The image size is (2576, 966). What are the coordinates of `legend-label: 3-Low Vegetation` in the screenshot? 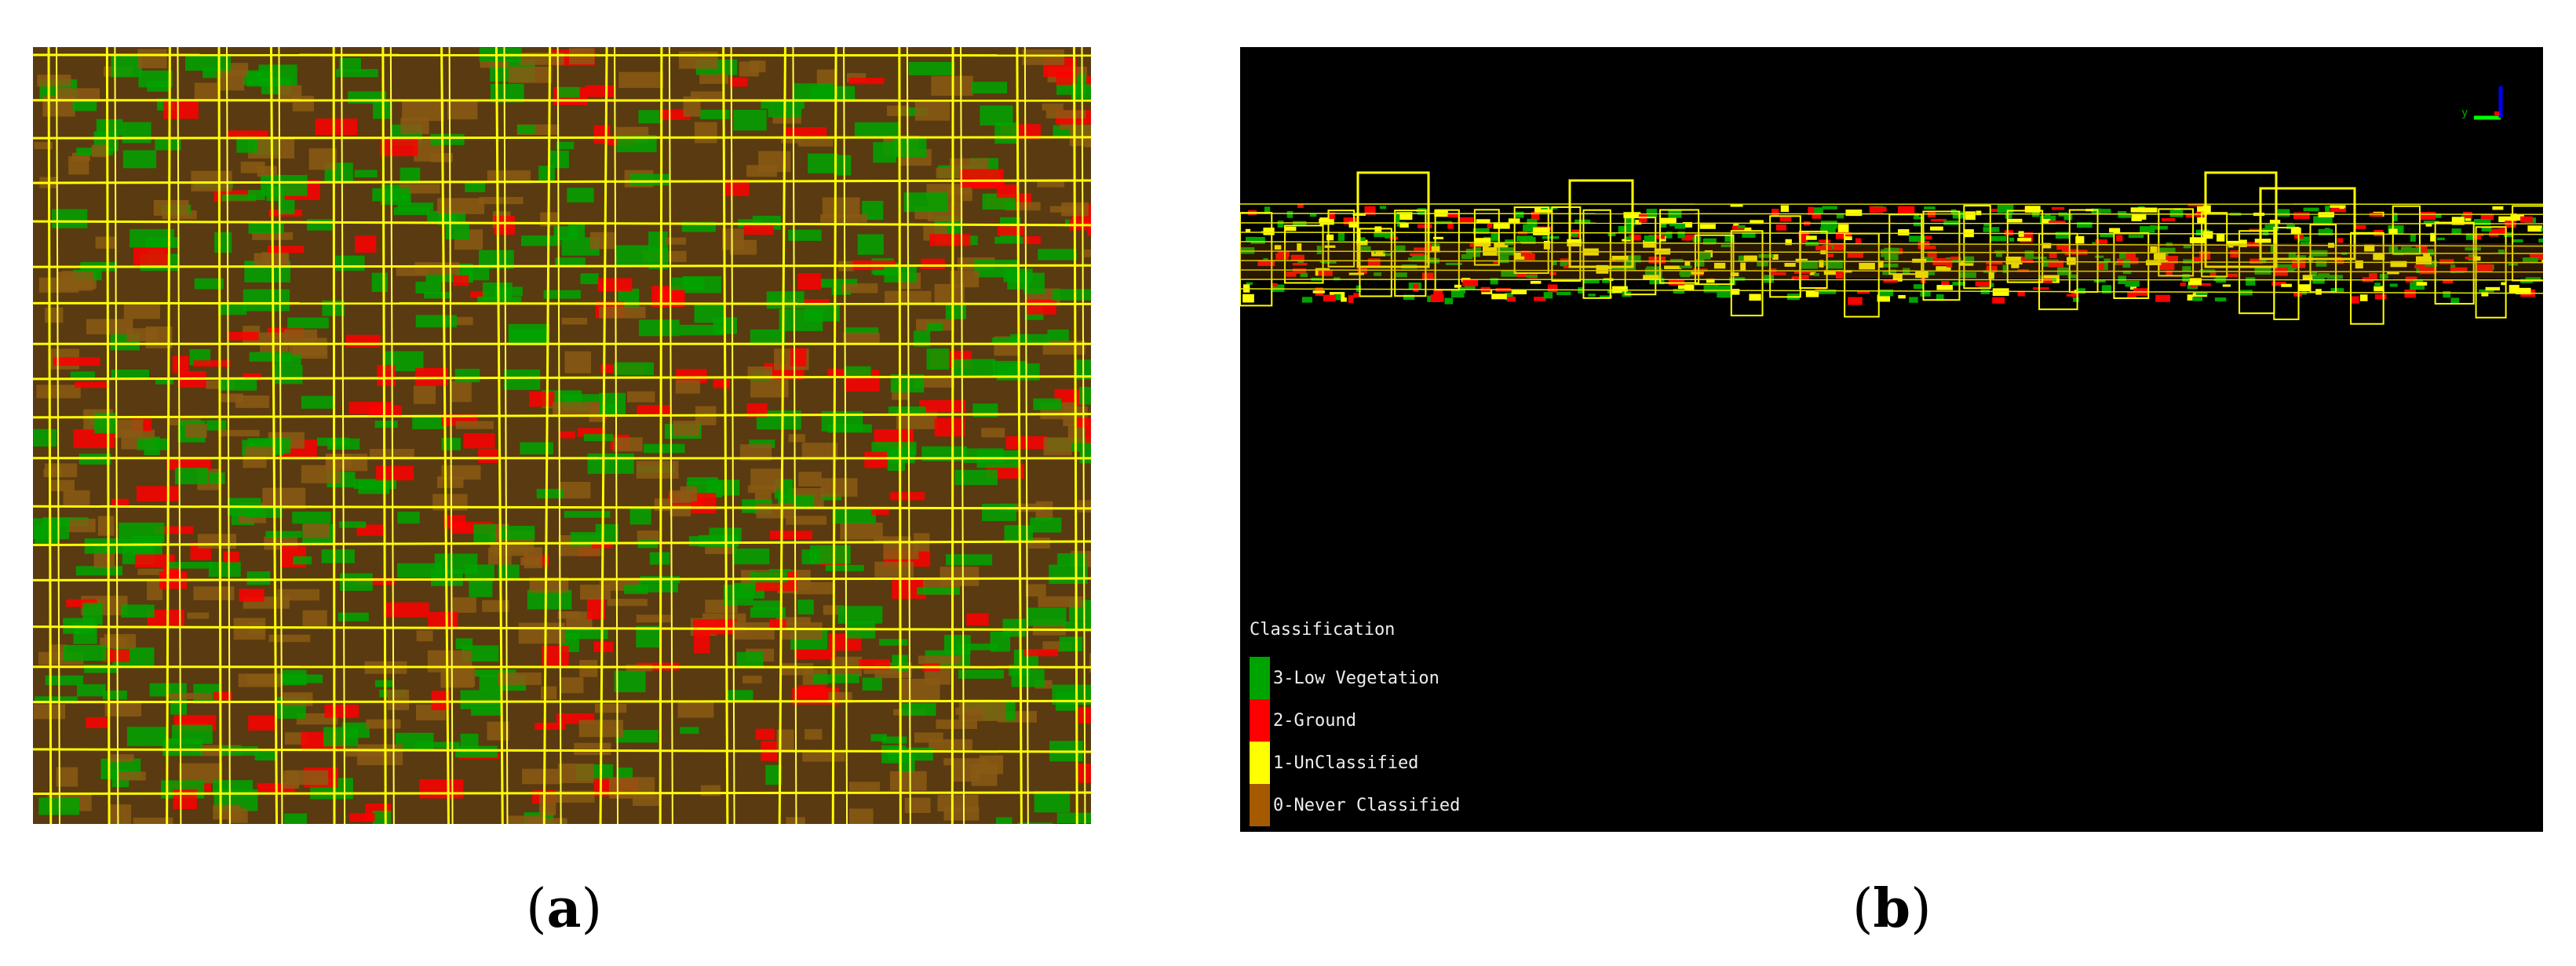 It's located at (1356, 678).